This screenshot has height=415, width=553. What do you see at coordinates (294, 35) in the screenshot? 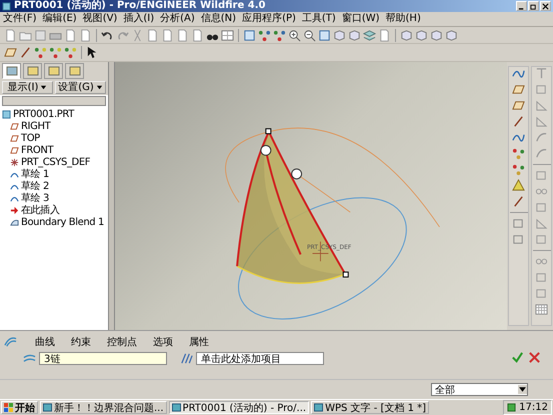
I see `zoom-in-icon` at bounding box center [294, 35].